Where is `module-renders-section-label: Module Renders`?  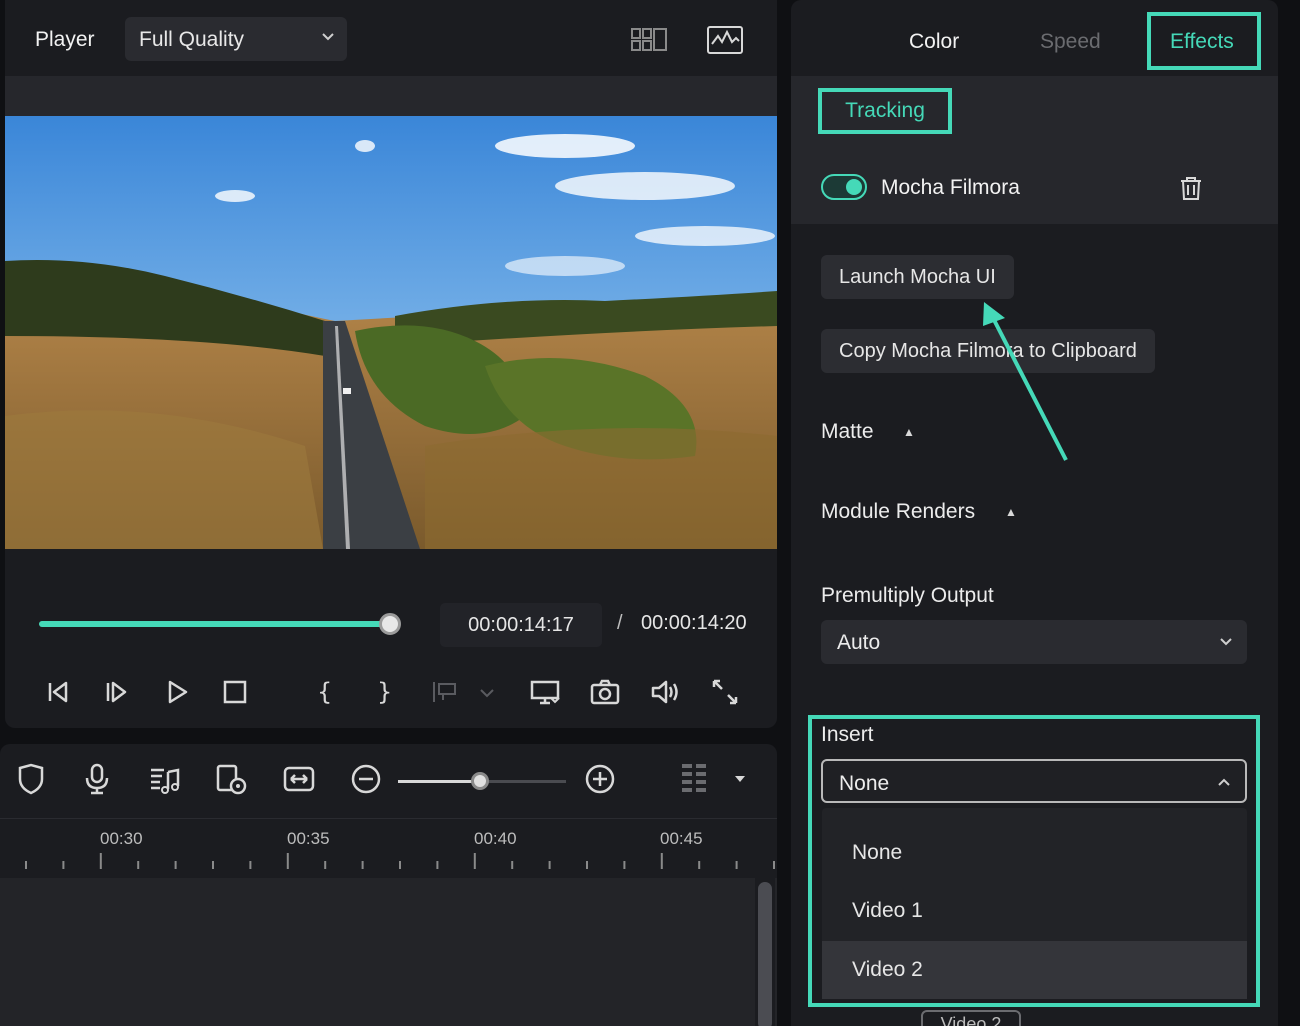 module-renders-section-label: Module Renders is located at coordinates (898, 512).